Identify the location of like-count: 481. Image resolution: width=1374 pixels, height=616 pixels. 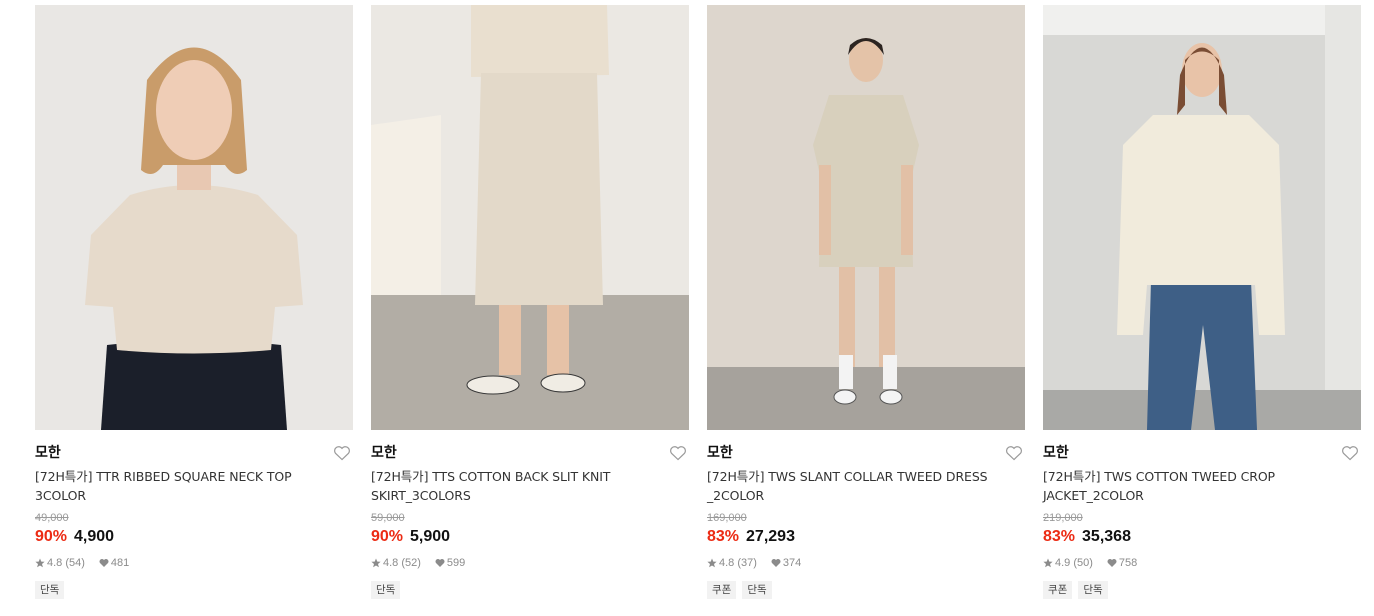
(120, 563).